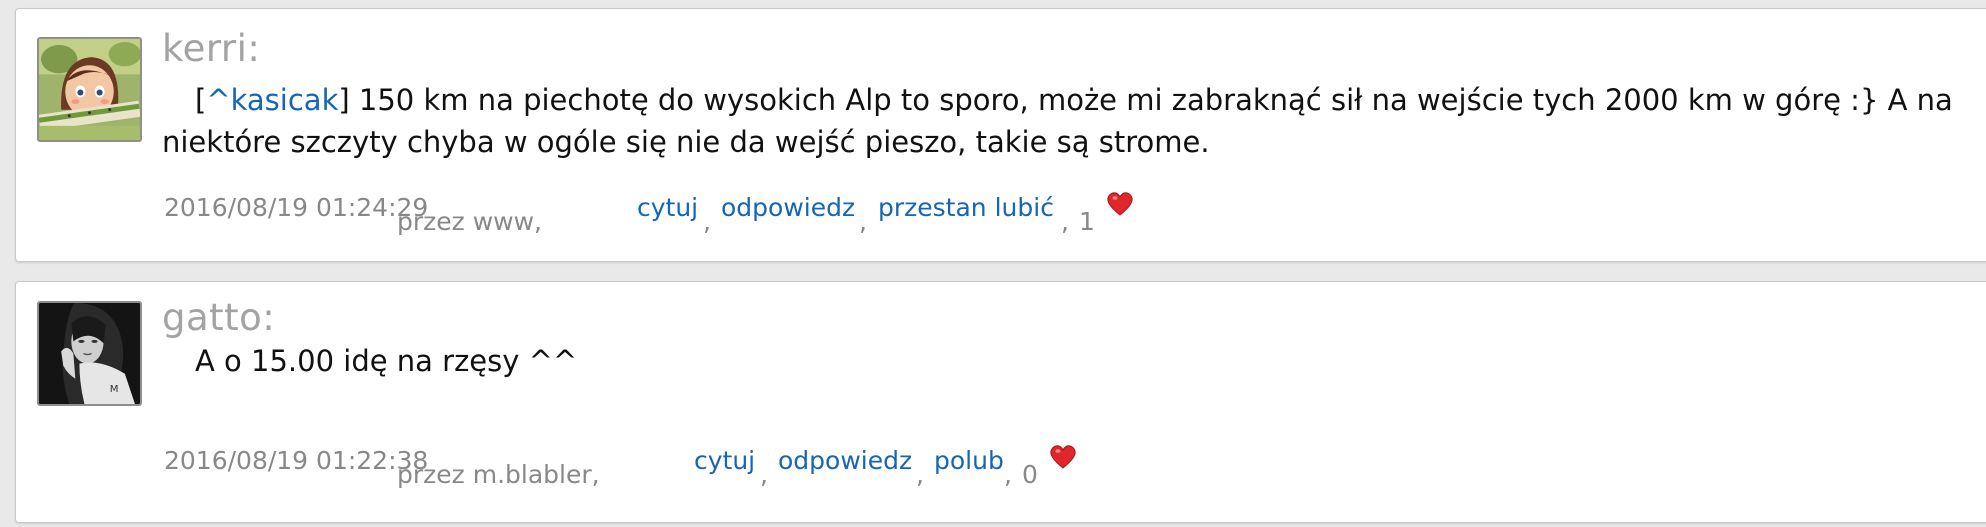  I want to click on avatar: M, so click(89, 353).